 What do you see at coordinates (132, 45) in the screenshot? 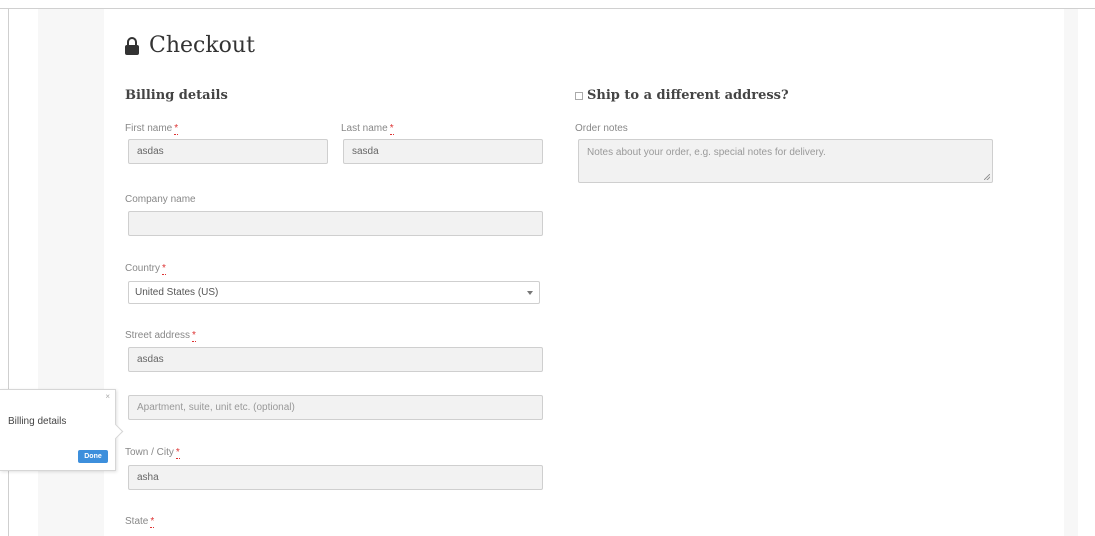
I see `lock-icon` at bounding box center [132, 45].